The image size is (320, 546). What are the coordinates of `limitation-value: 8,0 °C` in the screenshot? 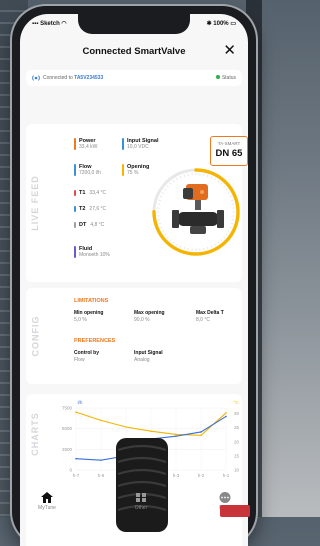 It's located at (210, 320).